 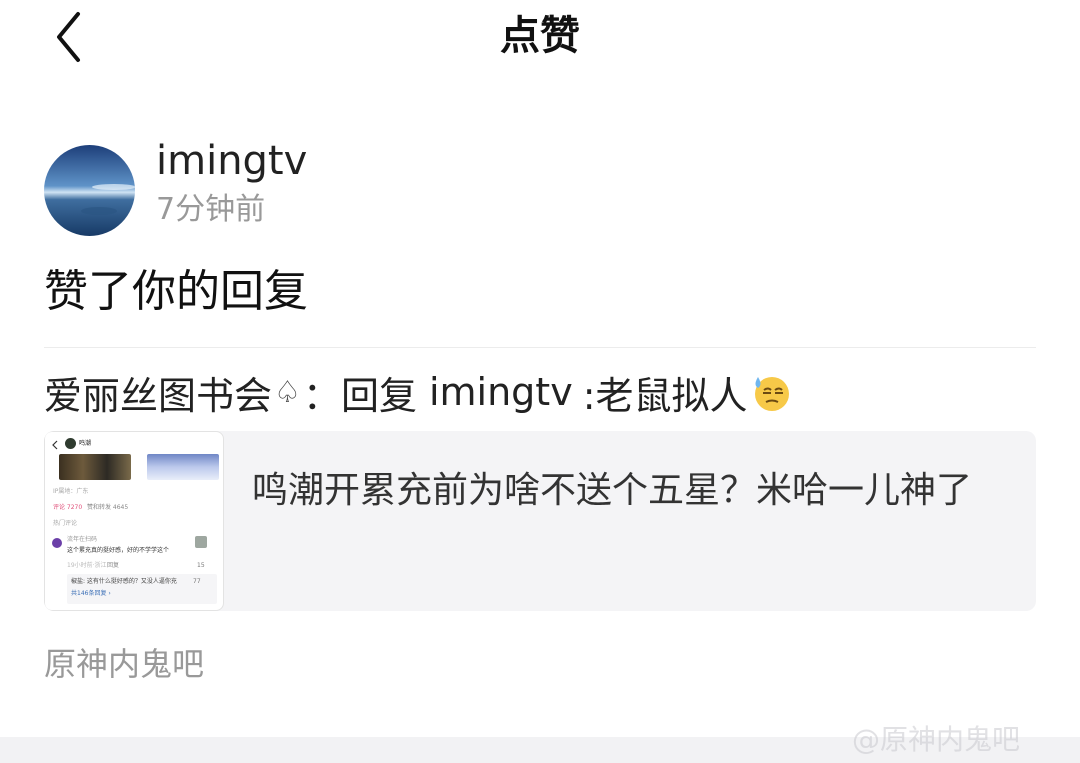 I want to click on thumb-comment-user: 流年在扫码, so click(x=82, y=539).